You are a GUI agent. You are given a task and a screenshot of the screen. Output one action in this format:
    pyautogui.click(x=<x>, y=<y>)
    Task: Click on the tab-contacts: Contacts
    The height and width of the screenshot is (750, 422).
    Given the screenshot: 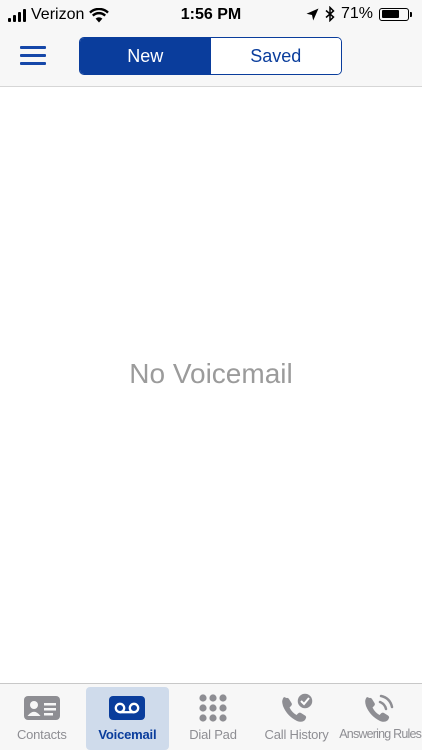 What is the action you would take?
    pyautogui.click(x=42, y=717)
    